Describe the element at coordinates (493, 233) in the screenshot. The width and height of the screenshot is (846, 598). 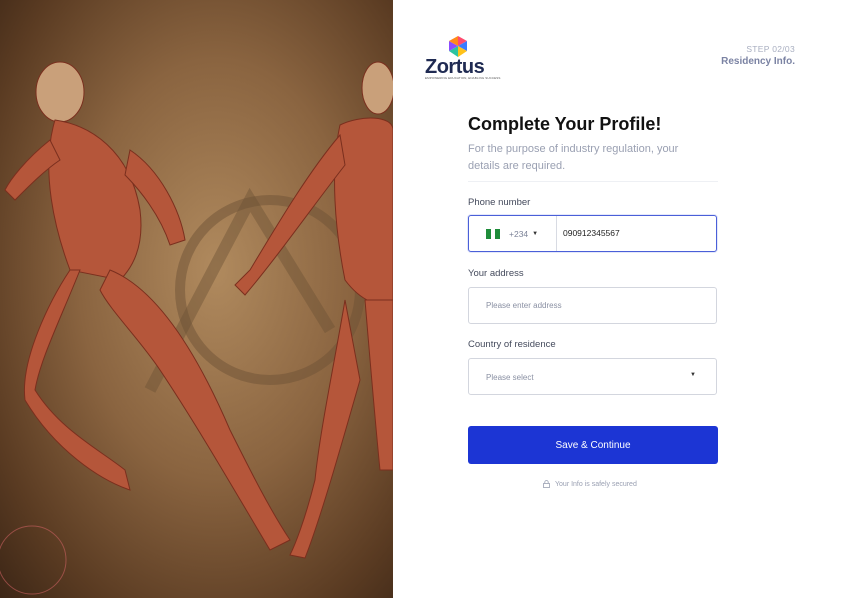
I see `nigeria-flag-icon` at that location.